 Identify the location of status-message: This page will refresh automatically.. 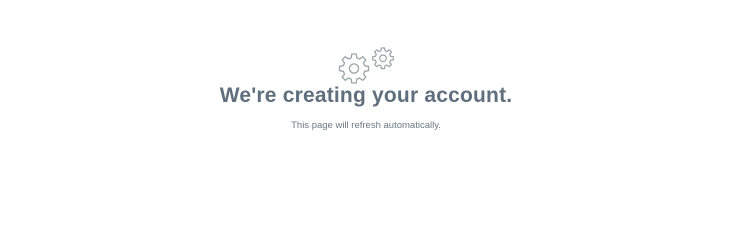
(366, 125).